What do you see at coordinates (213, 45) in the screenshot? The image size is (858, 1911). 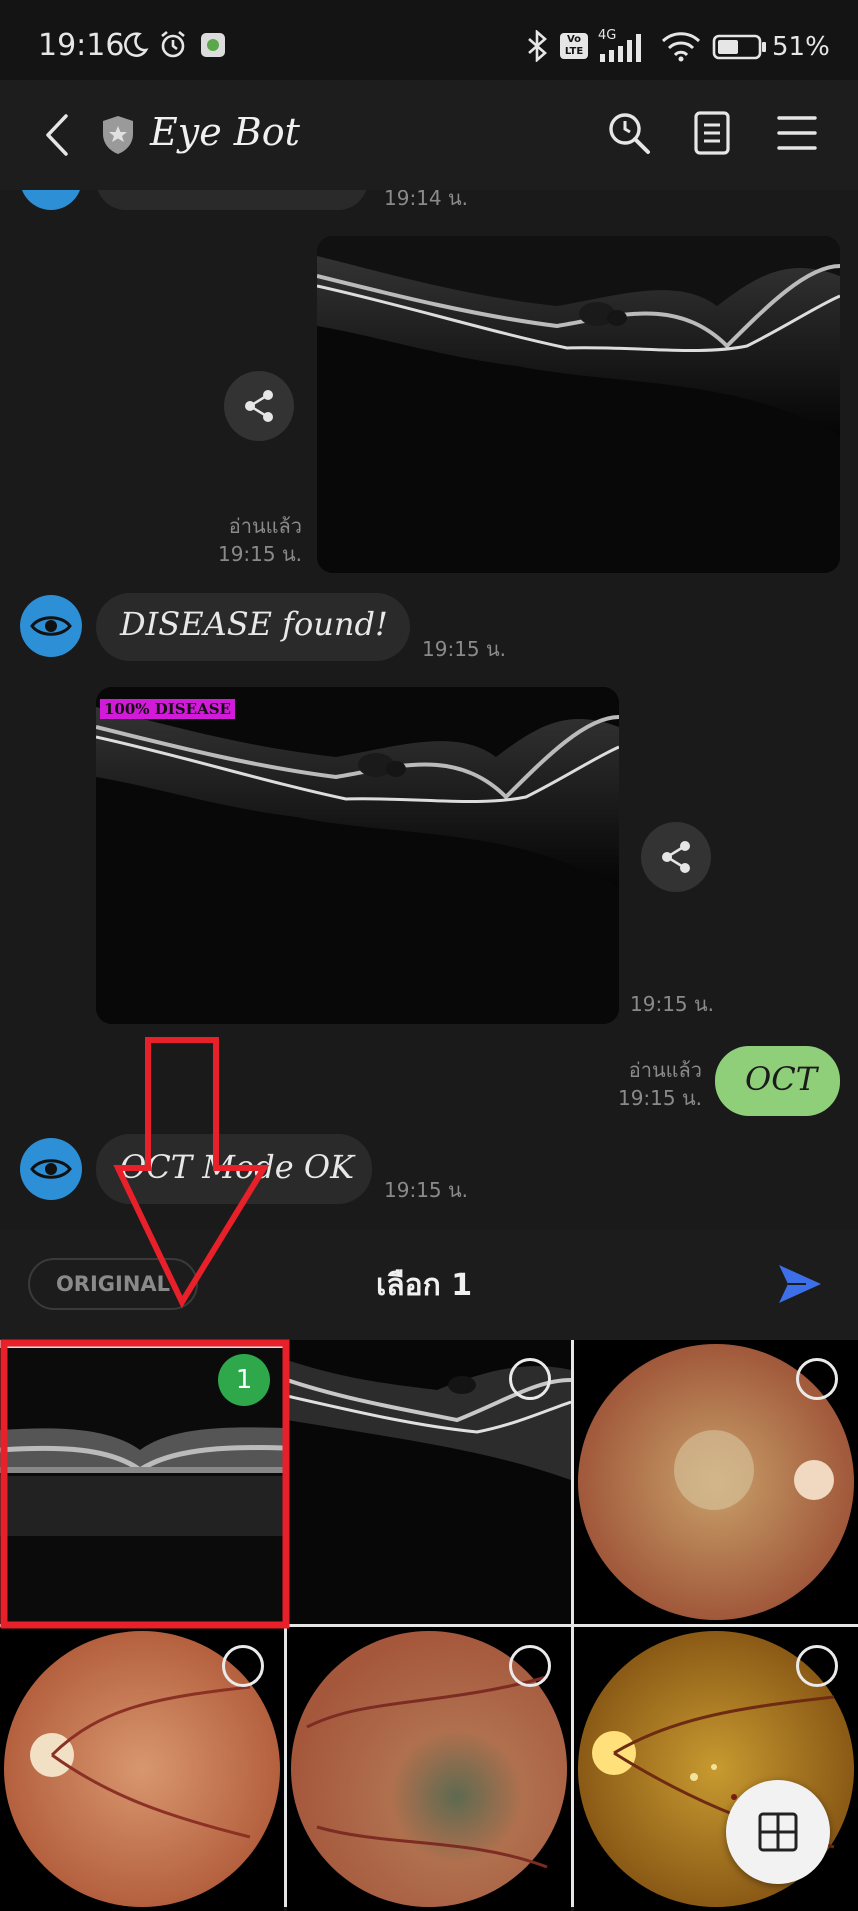 I see `app-icon` at bounding box center [213, 45].